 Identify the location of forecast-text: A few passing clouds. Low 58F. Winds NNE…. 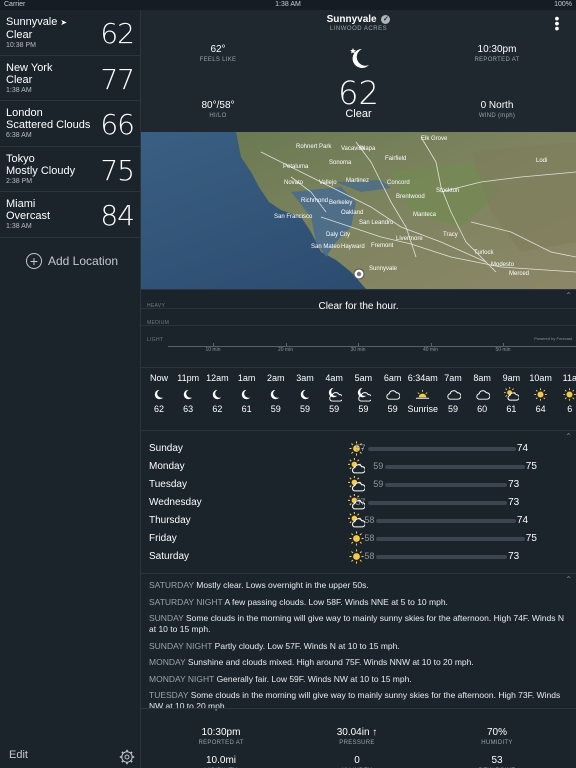
(336, 601).